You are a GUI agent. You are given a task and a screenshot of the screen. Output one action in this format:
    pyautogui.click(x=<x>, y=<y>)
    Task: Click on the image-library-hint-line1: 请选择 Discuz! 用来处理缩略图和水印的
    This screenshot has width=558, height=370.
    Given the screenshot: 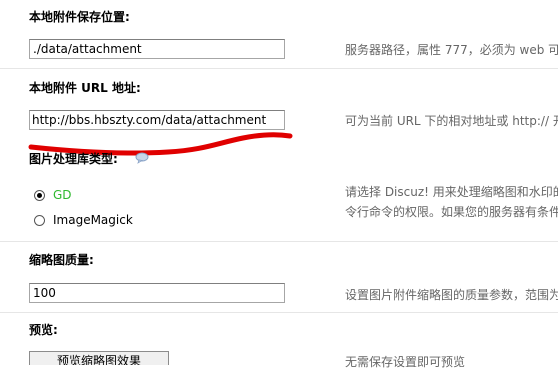 What is the action you would take?
    pyautogui.click(x=451, y=192)
    